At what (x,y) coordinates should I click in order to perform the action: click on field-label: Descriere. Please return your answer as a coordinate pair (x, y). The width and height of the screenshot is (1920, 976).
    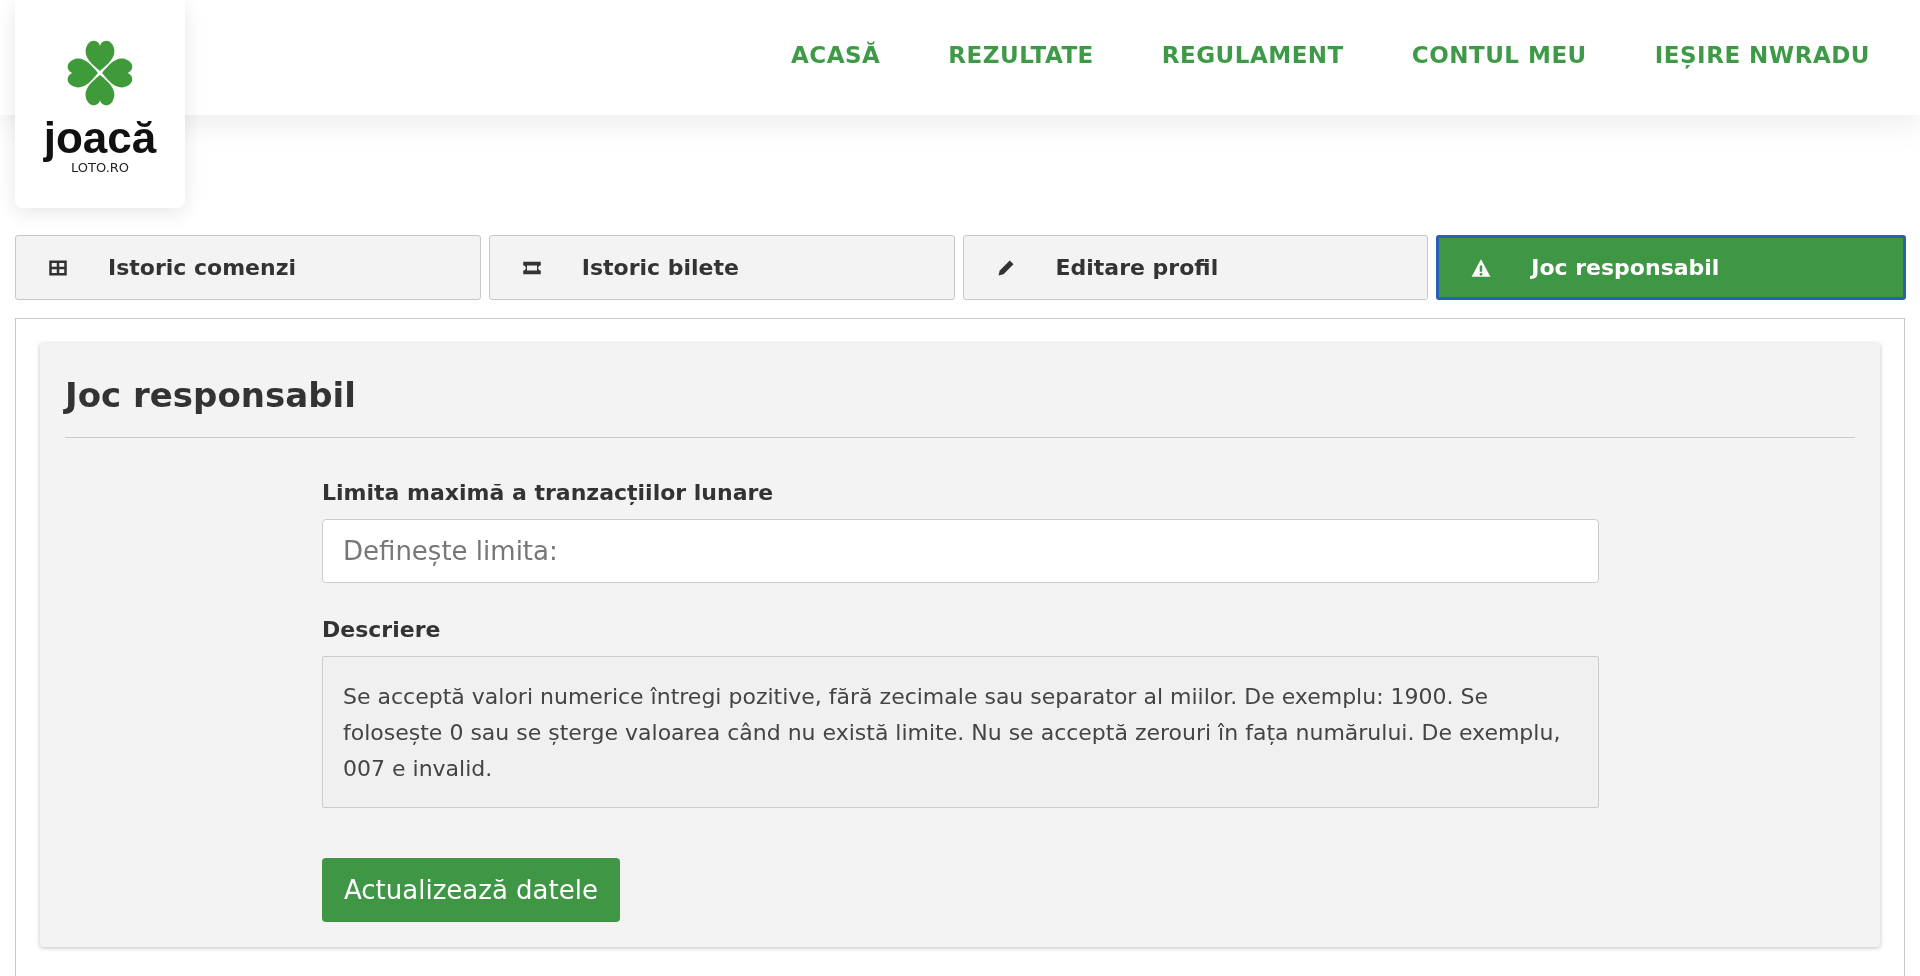
    Looking at the image, I should click on (382, 629).